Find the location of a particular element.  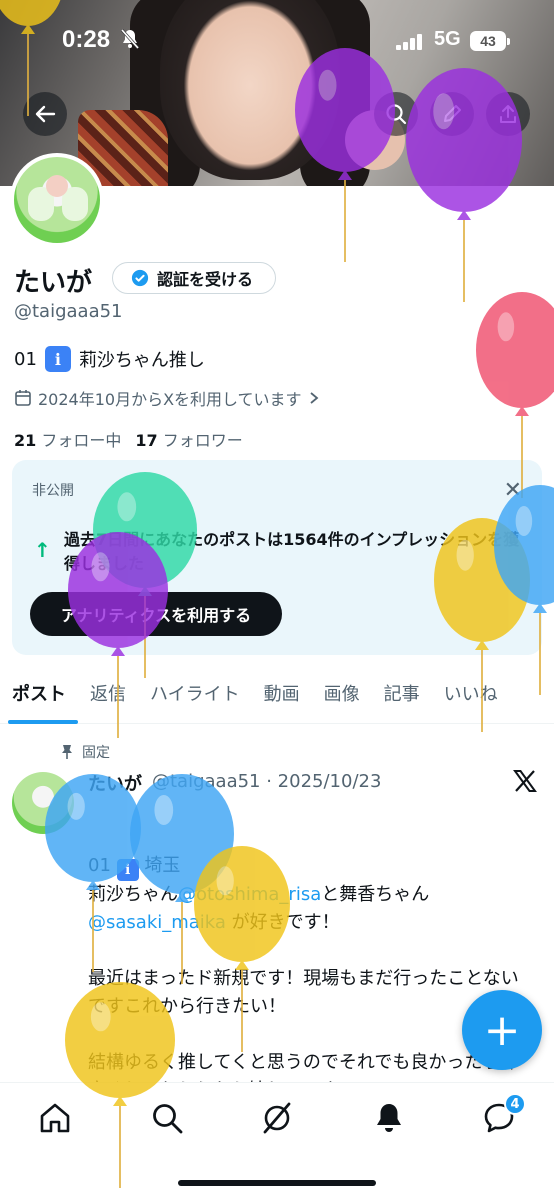

post-paragraph: 最近はまったド新規です！現場もまだ行ったことないですこれから行きたい！ is located at coordinates (303, 992).